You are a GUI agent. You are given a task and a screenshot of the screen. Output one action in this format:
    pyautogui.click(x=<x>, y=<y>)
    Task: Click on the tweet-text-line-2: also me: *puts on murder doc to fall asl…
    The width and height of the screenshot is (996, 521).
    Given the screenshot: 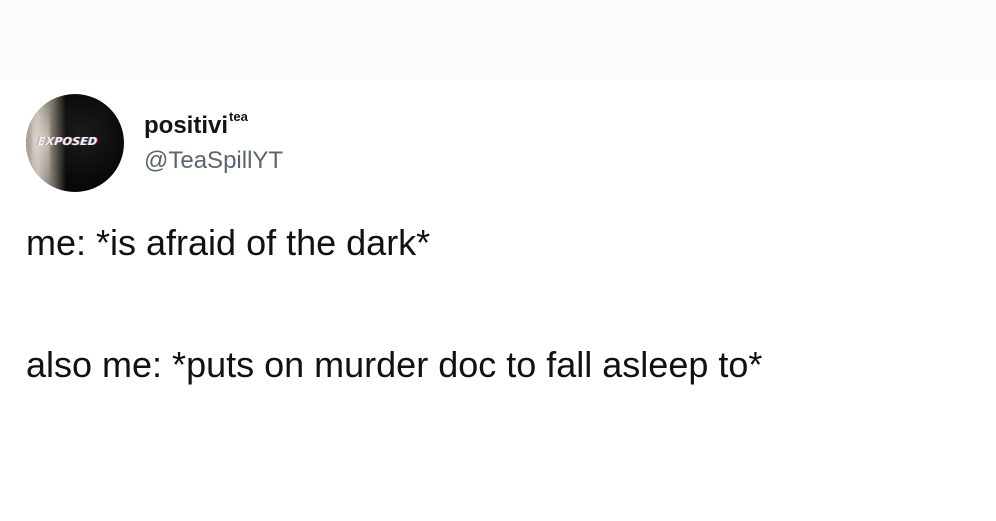 What is the action you would take?
    pyautogui.click(x=394, y=364)
    